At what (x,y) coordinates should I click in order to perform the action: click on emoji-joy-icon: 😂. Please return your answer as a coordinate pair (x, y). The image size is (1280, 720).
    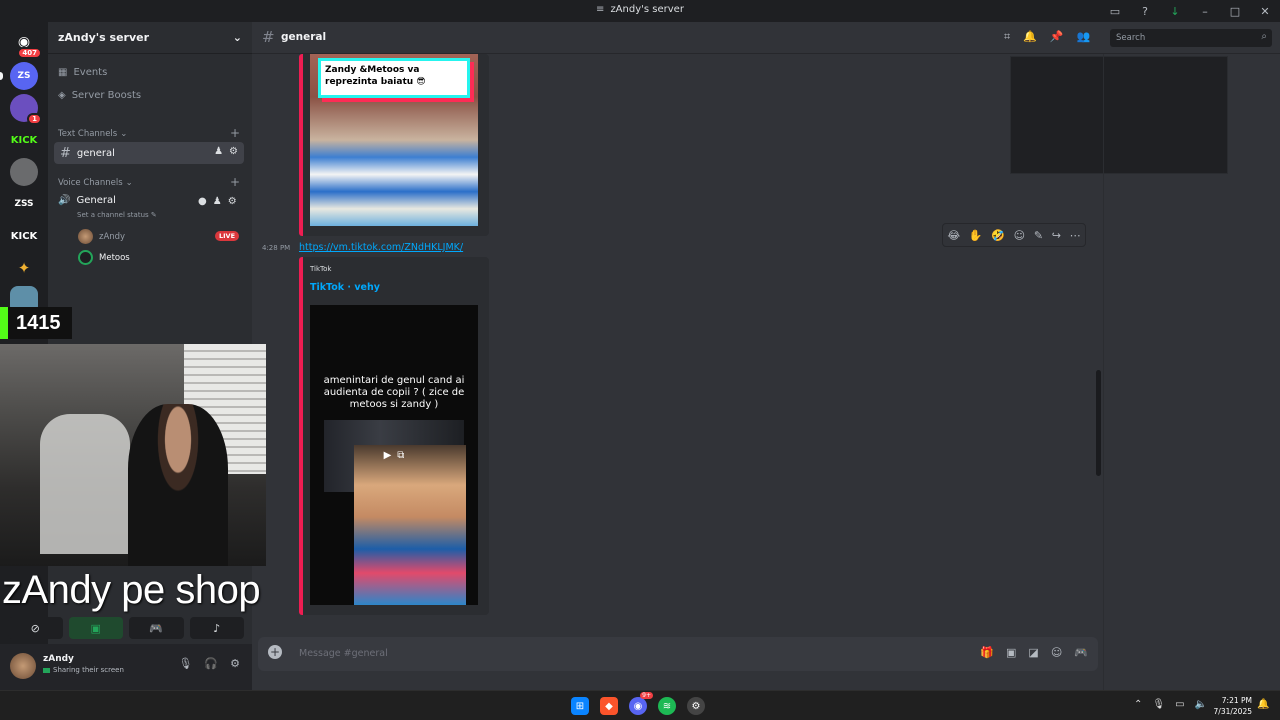
    Looking at the image, I should click on (953, 235).